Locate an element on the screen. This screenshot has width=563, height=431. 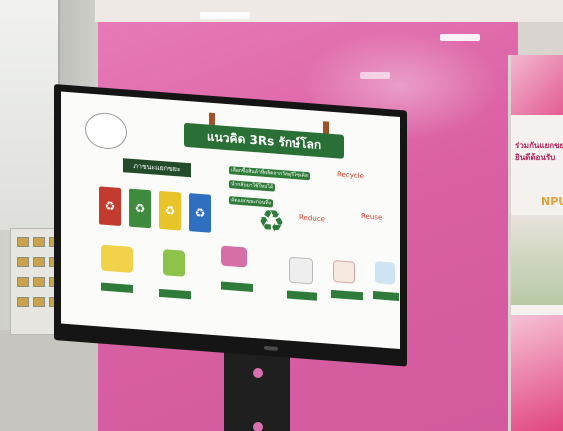
envelope-icon is located at coordinates (344, 271).